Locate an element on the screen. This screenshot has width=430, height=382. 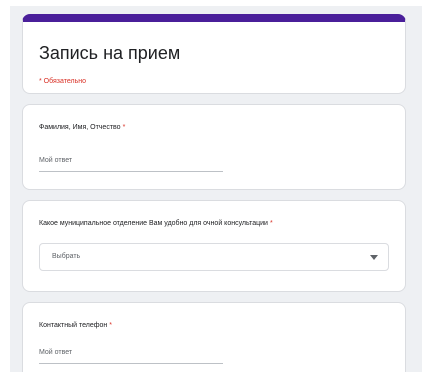
question-label: Фамилия, Имя, Отчество is located at coordinates (80, 127).